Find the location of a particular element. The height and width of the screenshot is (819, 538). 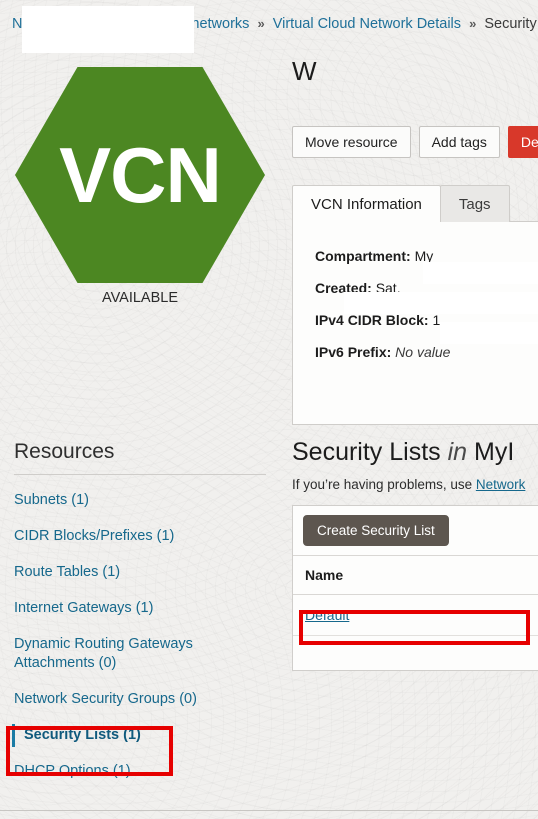

security-lists-table-card: Create Security List Name Default is located at coordinates (415, 588).